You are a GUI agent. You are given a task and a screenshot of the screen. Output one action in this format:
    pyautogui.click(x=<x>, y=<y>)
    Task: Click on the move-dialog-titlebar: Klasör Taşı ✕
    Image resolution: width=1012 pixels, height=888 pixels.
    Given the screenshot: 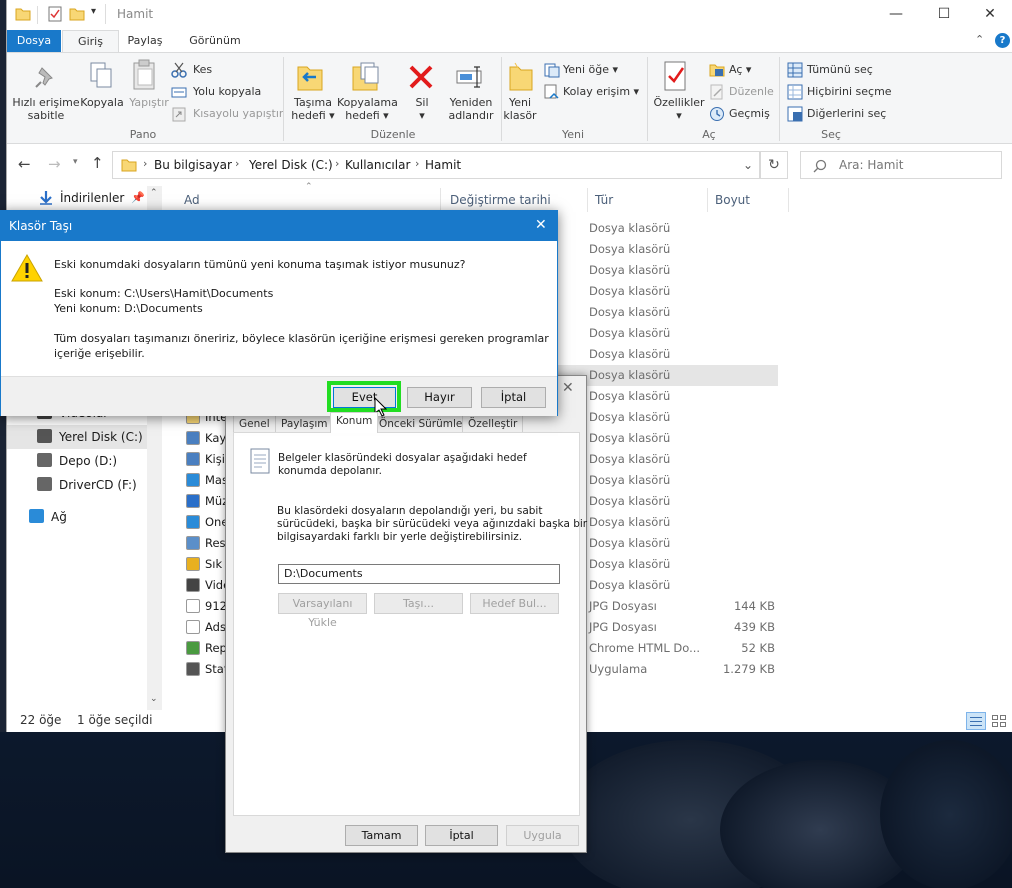 What is the action you would take?
    pyautogui.click(x=279, y=226)
    